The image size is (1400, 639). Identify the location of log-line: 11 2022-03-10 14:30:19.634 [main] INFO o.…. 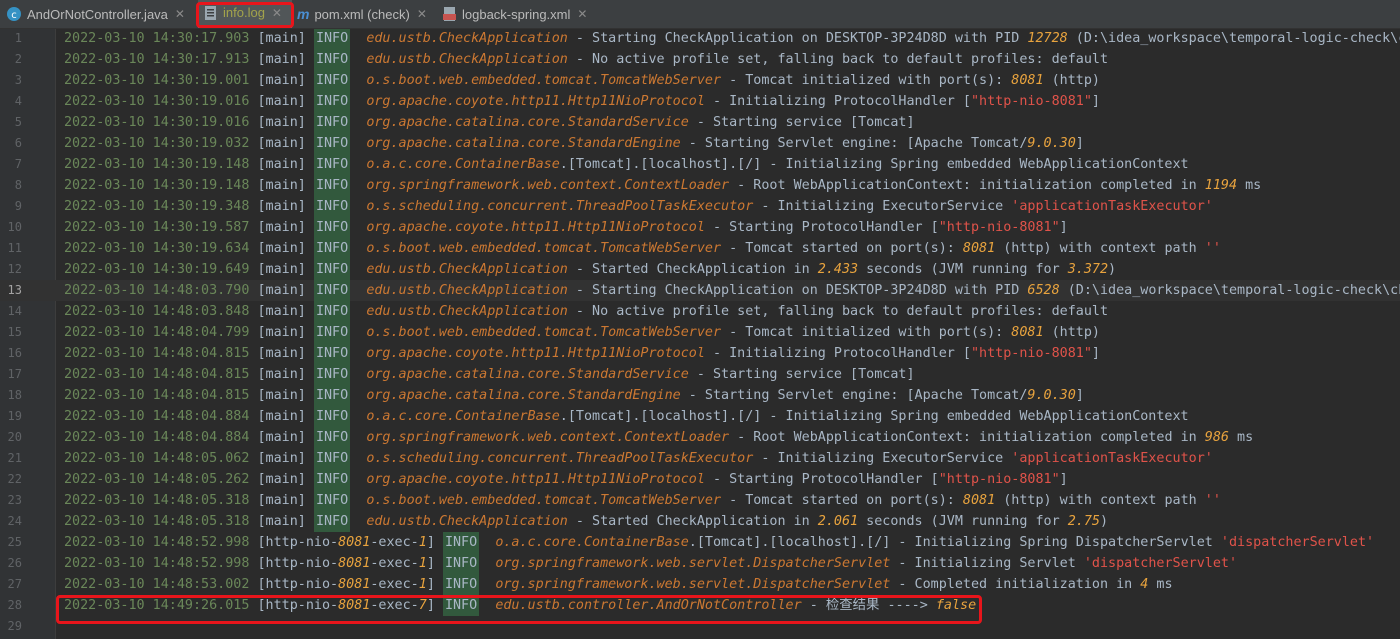
(700, 248).